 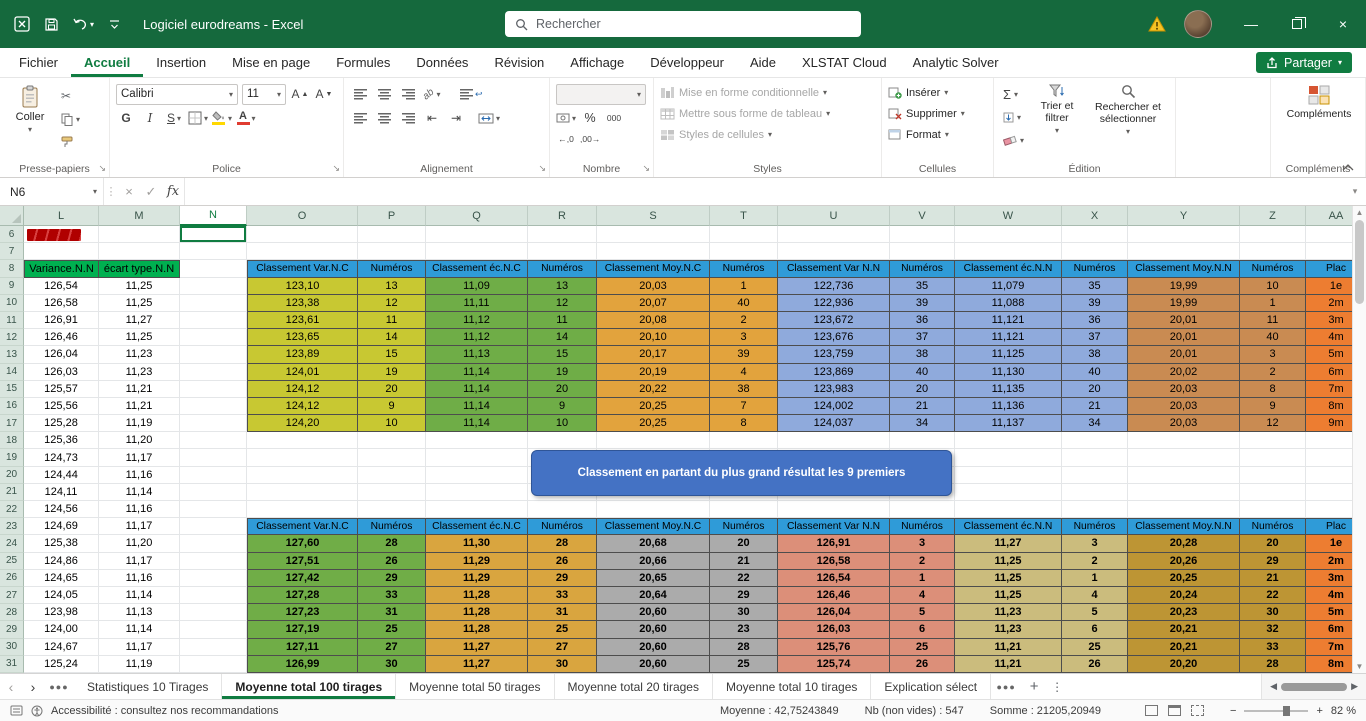 I want to click on cell-Z12: 40, so click(x=1273, y=338).